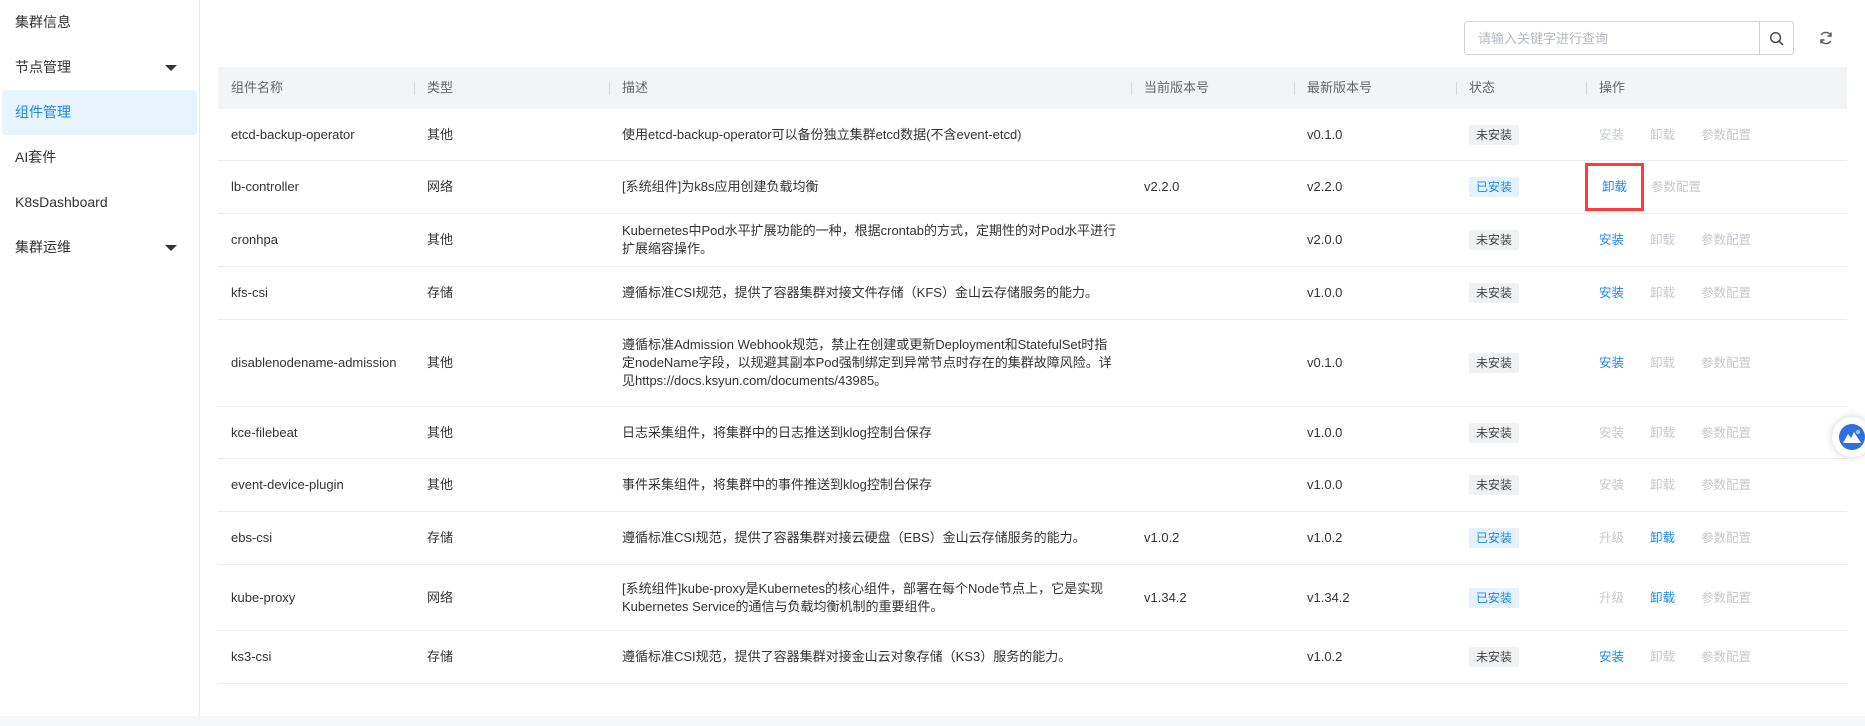 This screenshot has width=1865, height=726. I want to click on component-name: ks3-csi, so click(251, 656).